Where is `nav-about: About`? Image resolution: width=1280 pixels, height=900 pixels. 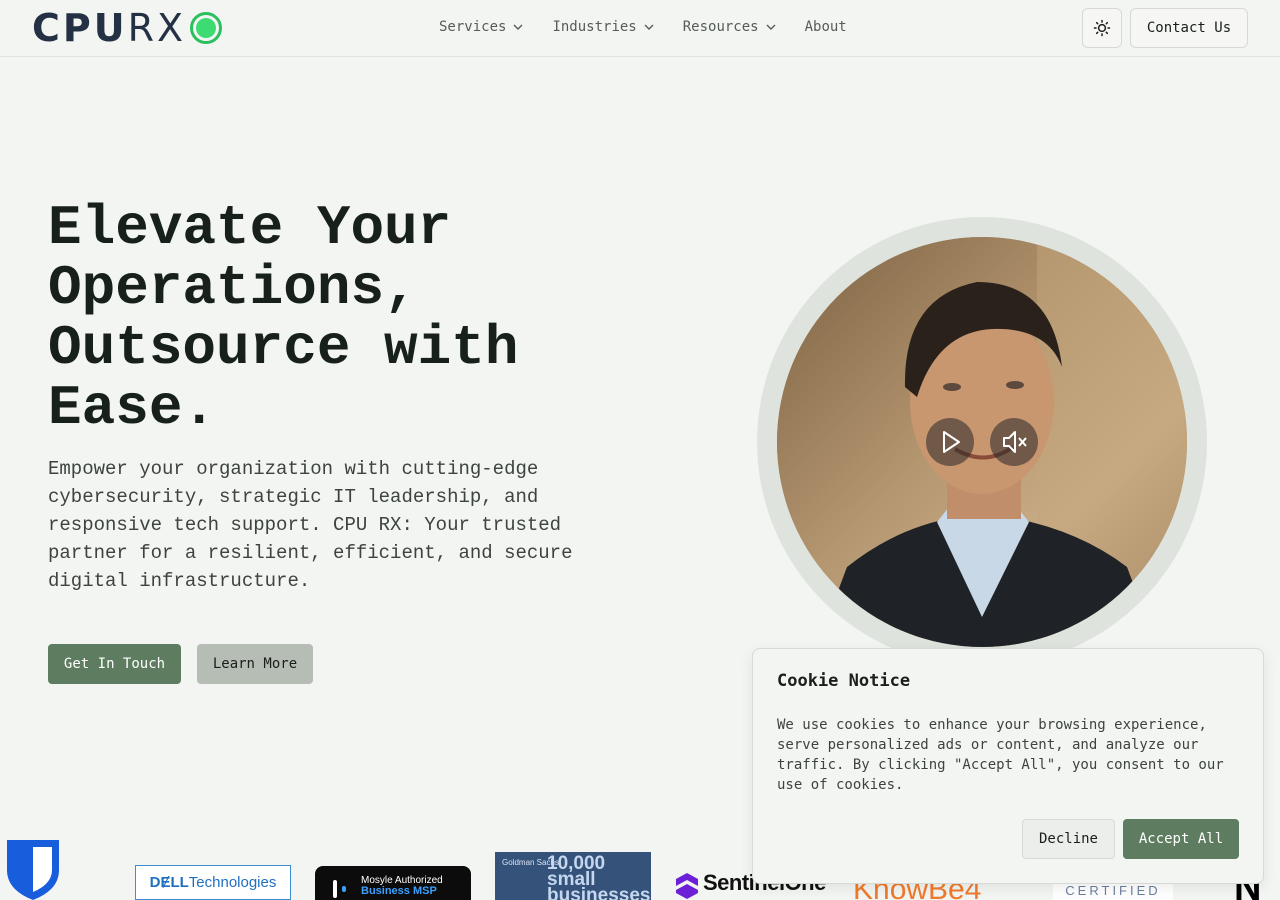
nav-about: About is located at coordinates (826, 27).